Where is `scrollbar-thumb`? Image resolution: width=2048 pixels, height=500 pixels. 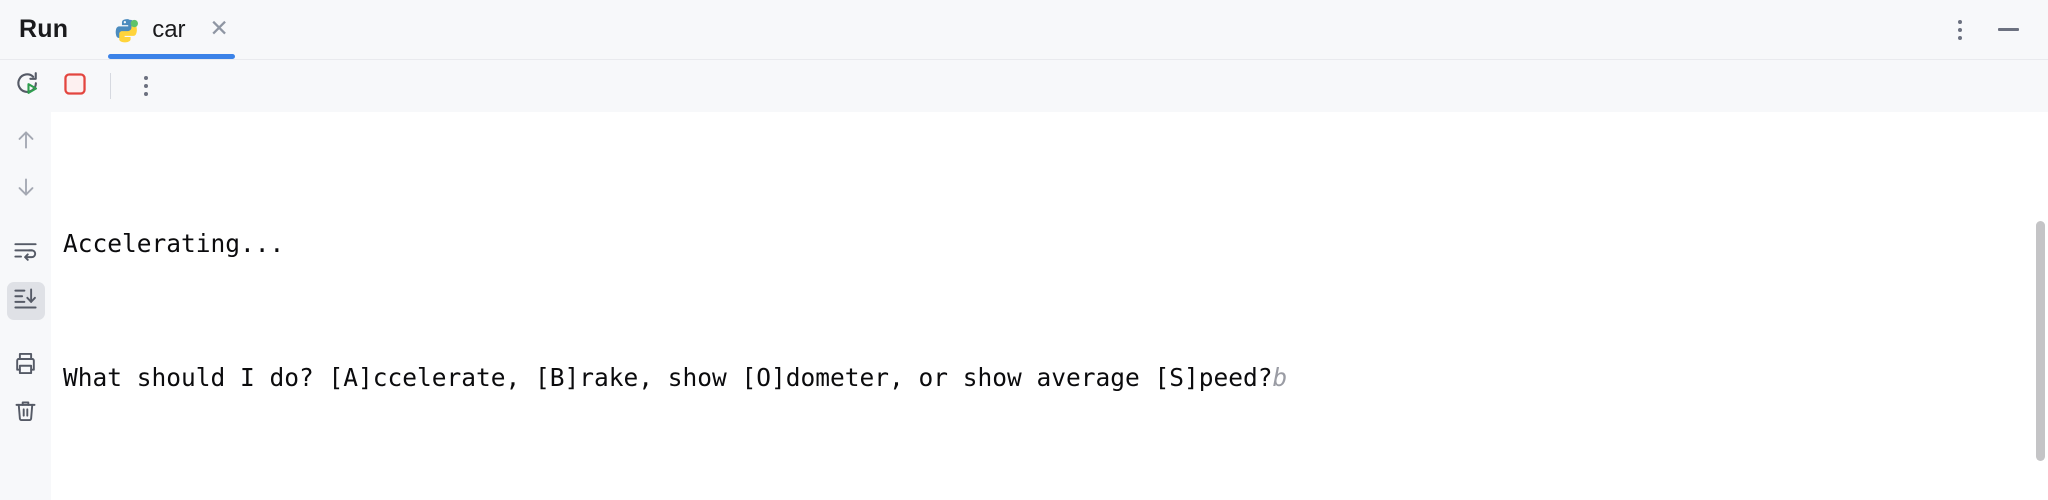
scrollbar-thumb is located at coordinates (2040, 341).